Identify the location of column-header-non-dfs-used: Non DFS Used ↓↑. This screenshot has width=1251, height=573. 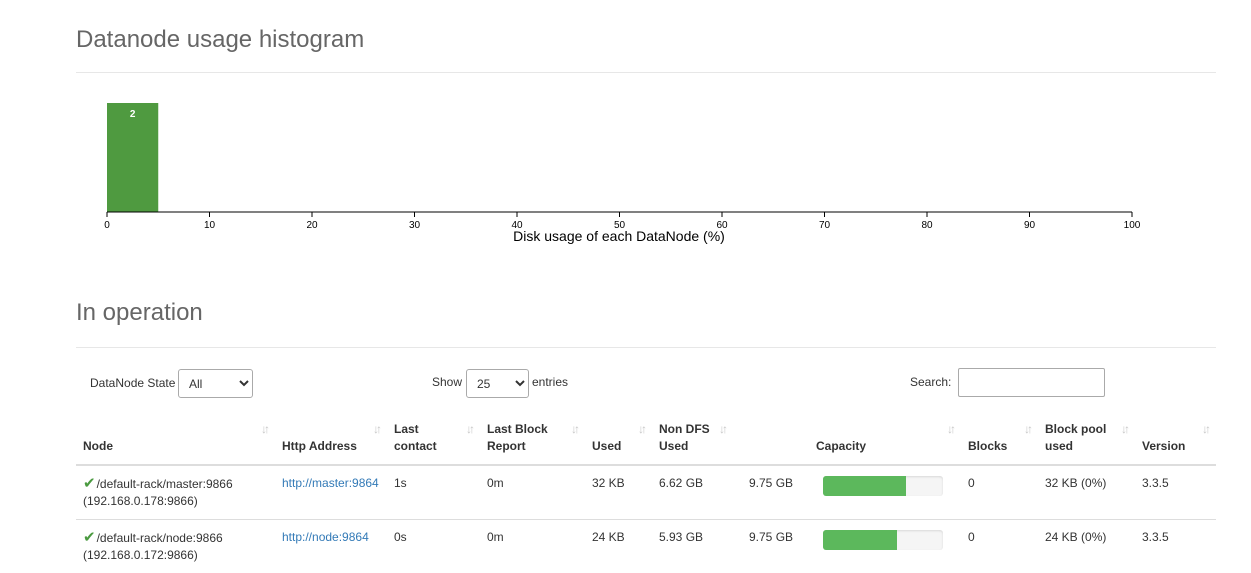
(730, 439).